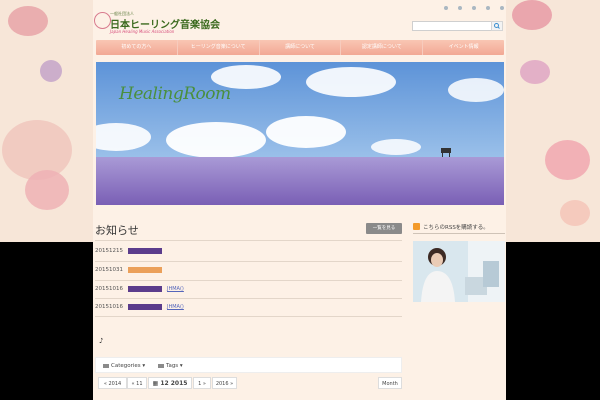 This screenshot has height=400, width=600. Describe the element at coordinates (117, 230) in the screenshot. I see `news-heading: お知らせ` at that location.